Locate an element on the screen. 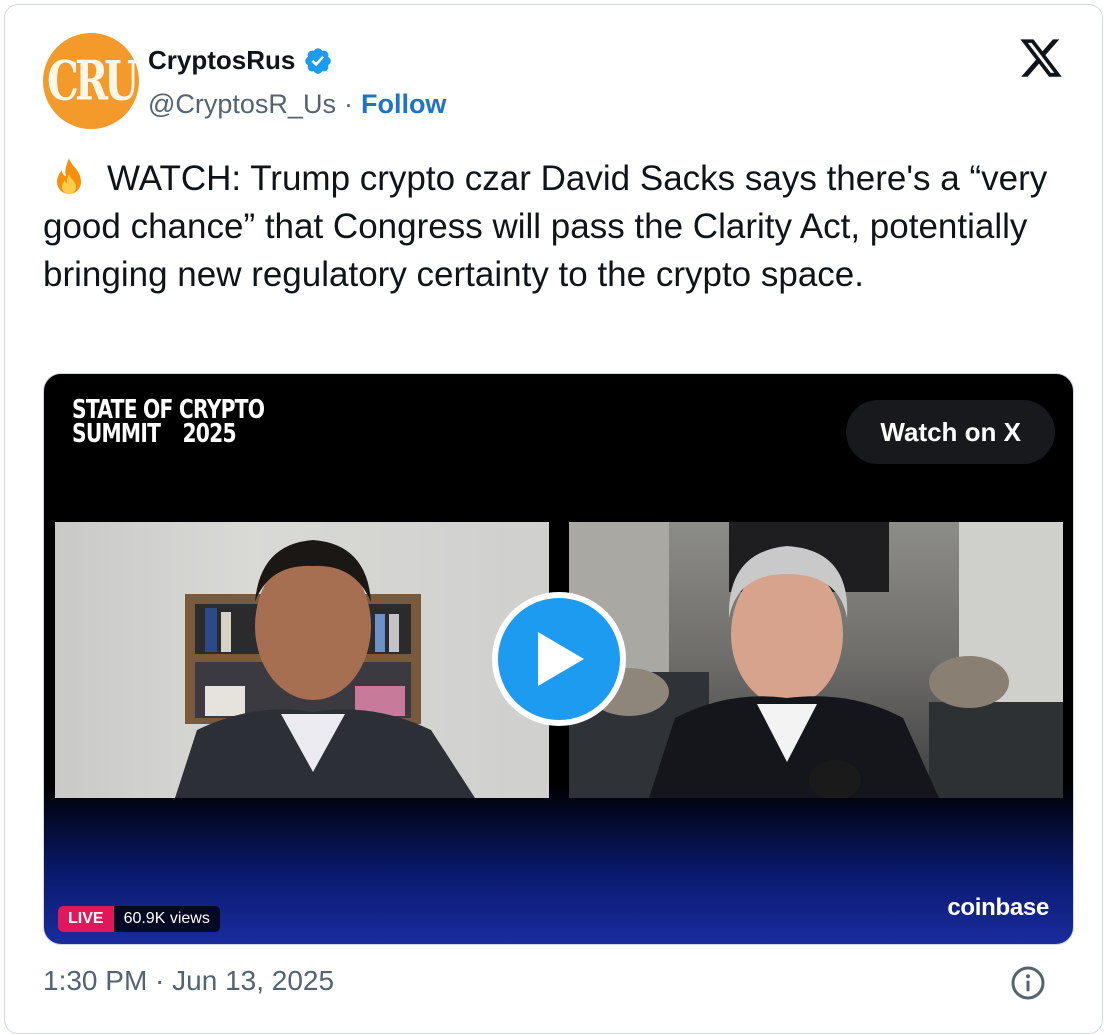 The image size is (1108, 1034). right-speaker-scene is located at coordinates (816, 660).